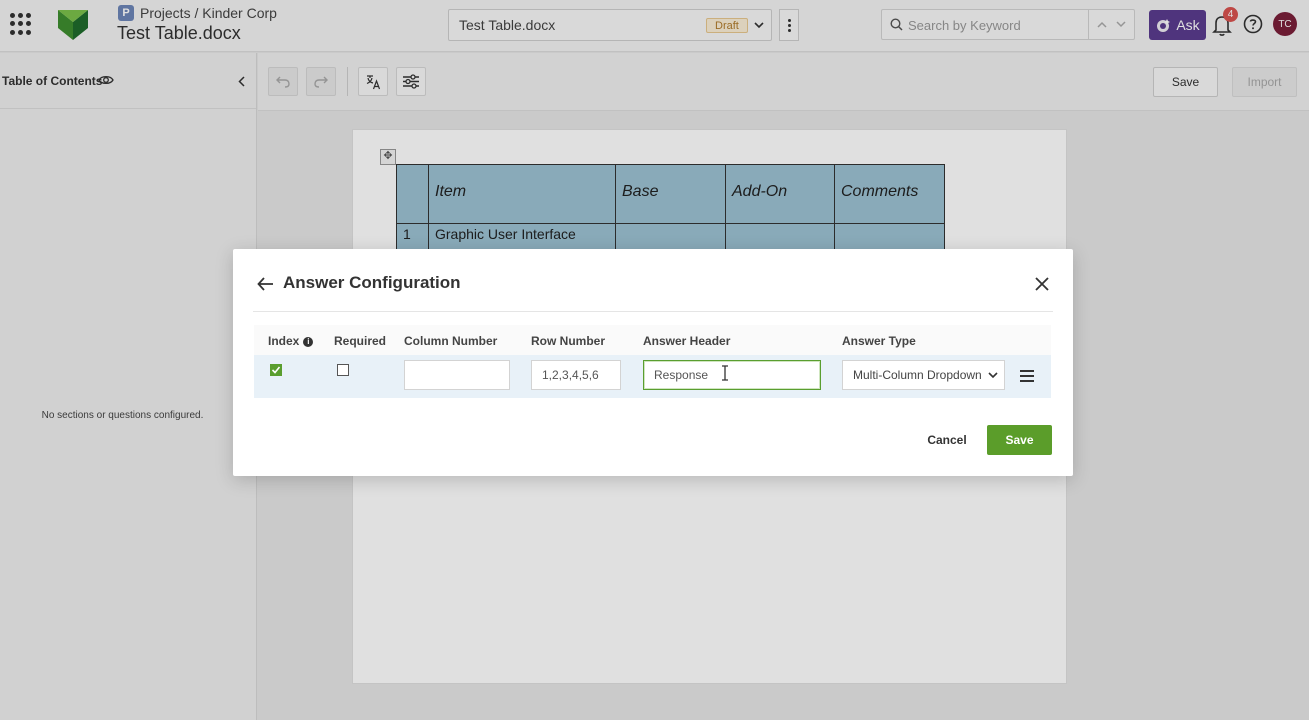 The width and height of the screenshot is (1309, 720). I want to click on answer-type-select: Multi-Column Dropdown, so click(923, 375).